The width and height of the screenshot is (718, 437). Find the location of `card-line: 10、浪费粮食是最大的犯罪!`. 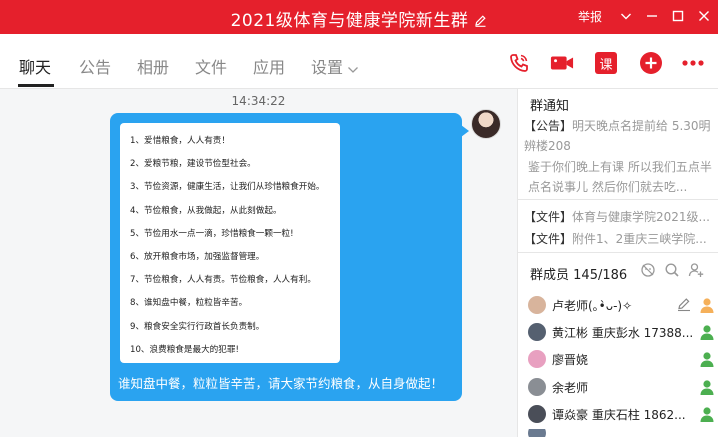

card-line: 10、浪费粮食是最大的犯罪! is located at coordinates (184, 349).